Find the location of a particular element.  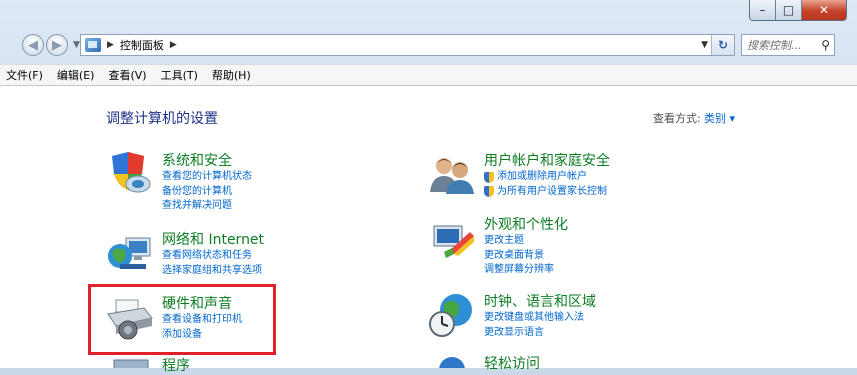

category-link: 添加或删除用户帐户 is located at coordinates (547, 177).